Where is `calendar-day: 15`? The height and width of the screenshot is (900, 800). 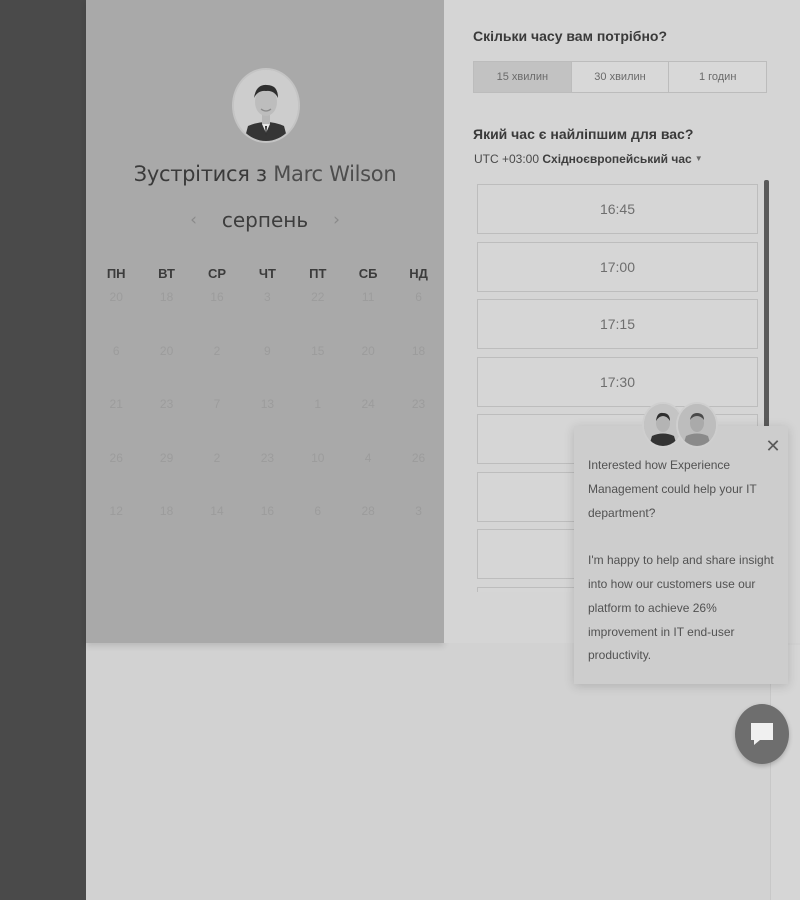 calendar-day: 15 is located at coordinates (318, 351).